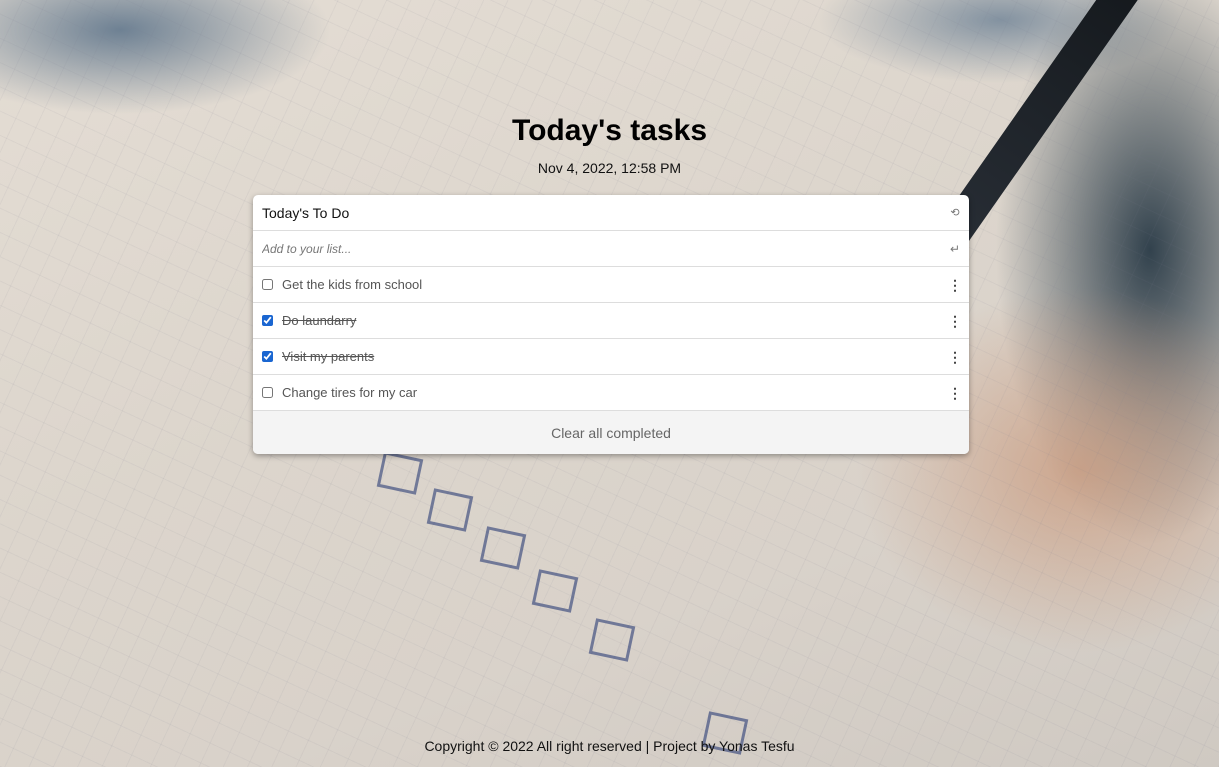 The height and width of the screenshot is (767, 1219). I want to click on todo-header-title: Today's To Do, so click(306, 212).